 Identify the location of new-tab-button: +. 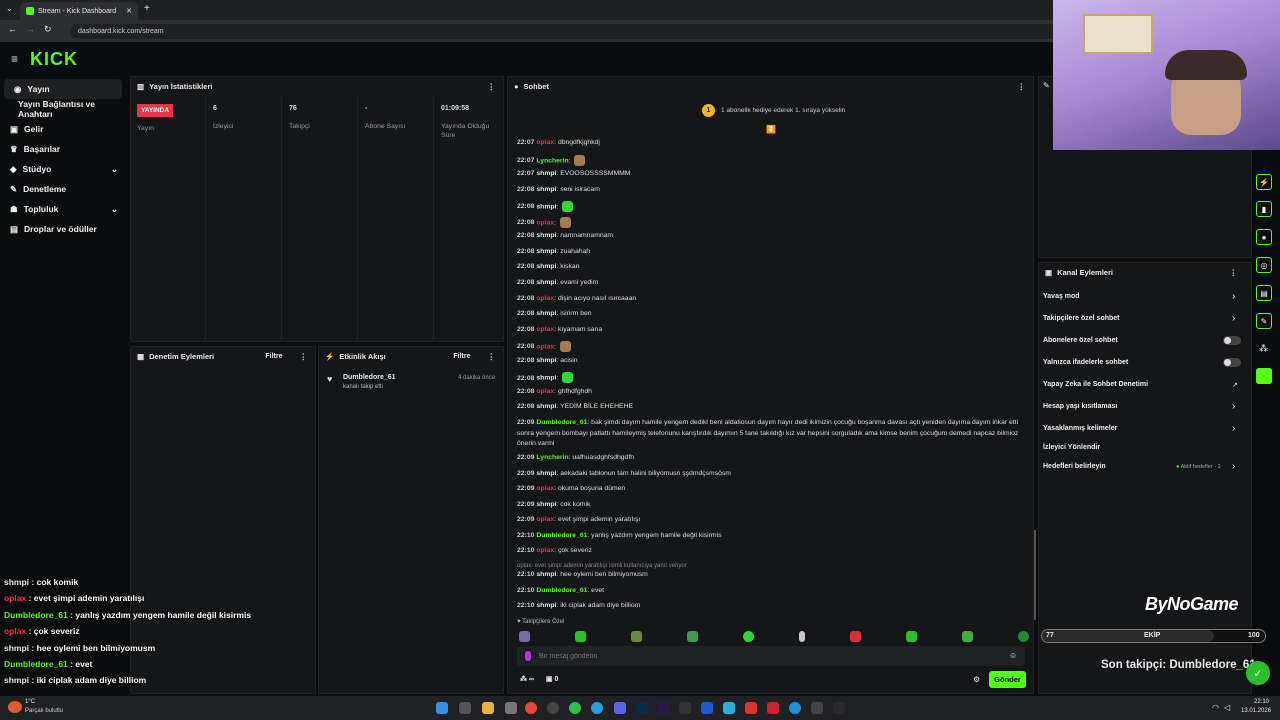
(147, 8).